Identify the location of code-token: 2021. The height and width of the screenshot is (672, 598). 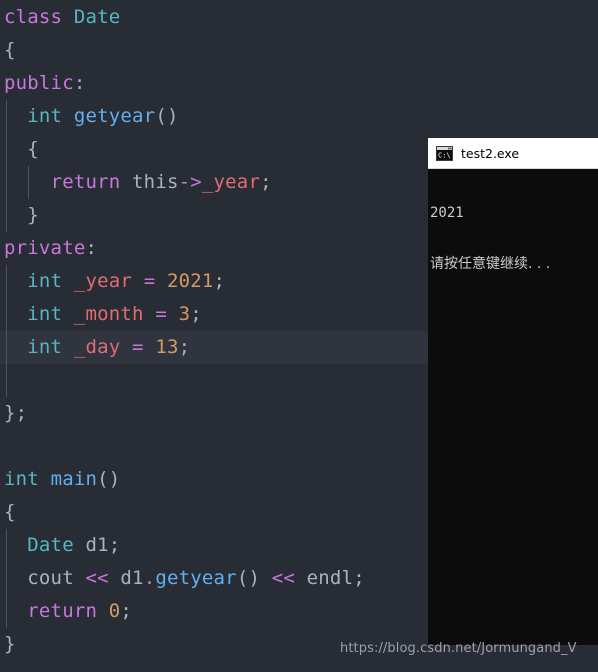
(190, 281).